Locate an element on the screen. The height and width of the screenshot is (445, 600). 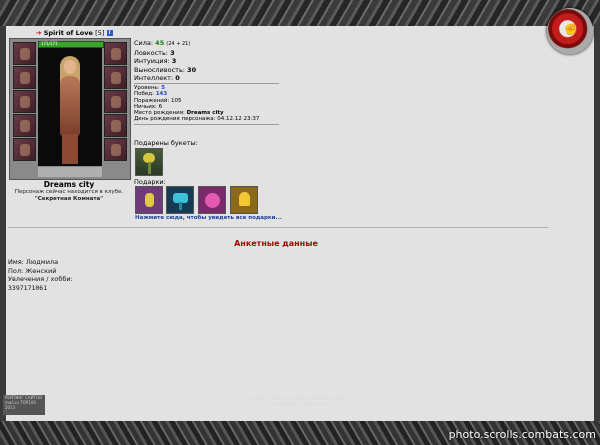
watermark: photo.scrolls.combats.com is located at coordinates (522, 434).